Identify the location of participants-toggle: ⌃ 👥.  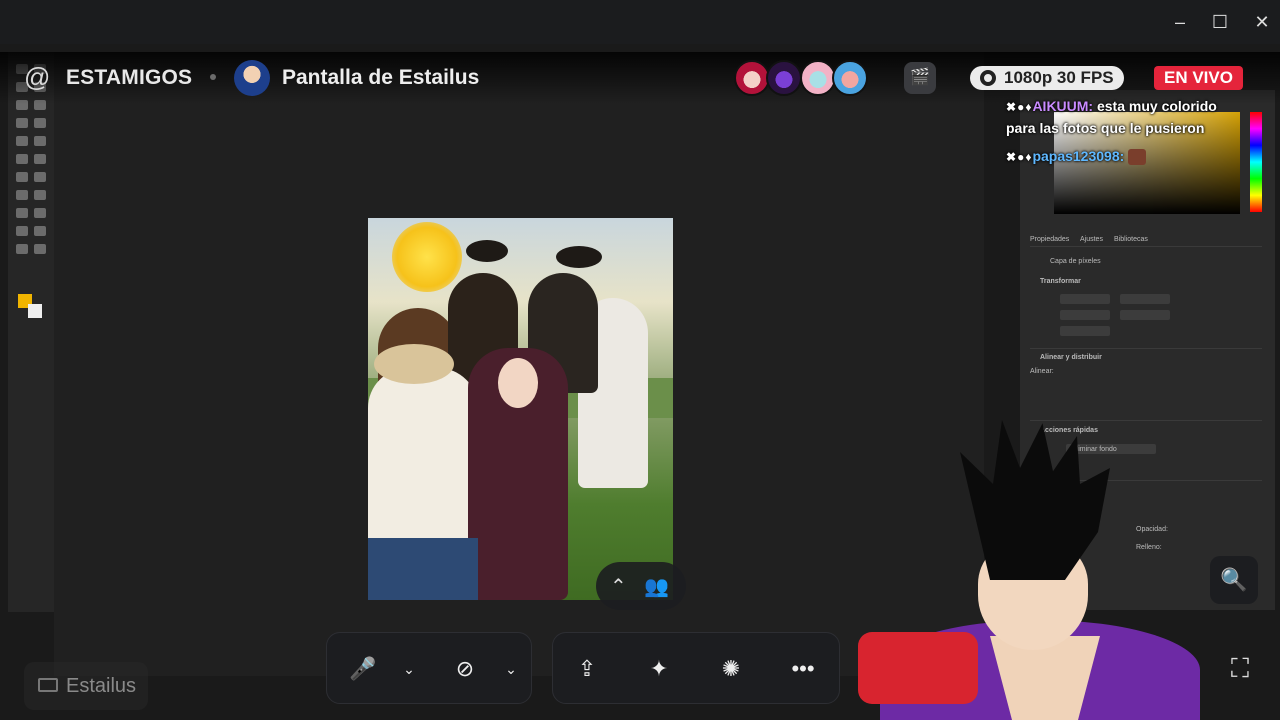
(641, 586).